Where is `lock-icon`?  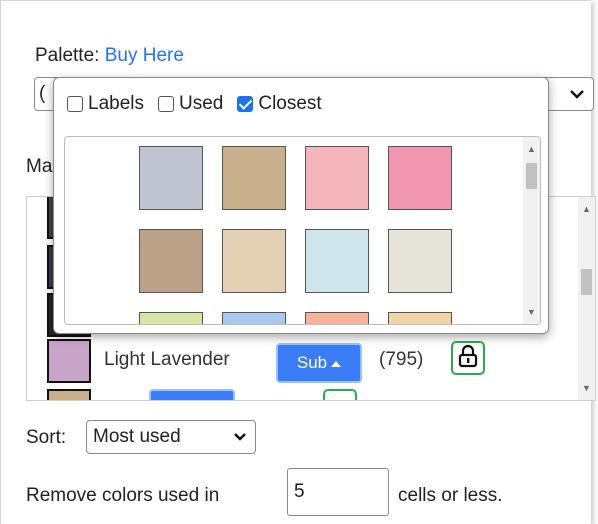
lock-icon is located at coordinates (468, 358).